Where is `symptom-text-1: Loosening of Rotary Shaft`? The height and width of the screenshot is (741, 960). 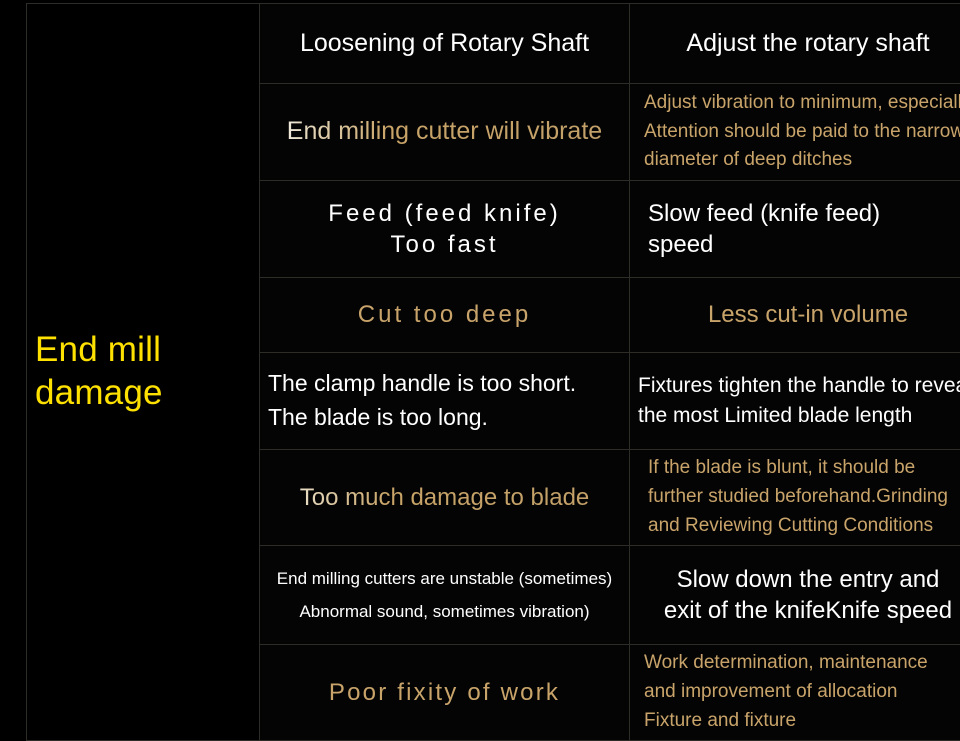
symptom-text-1: Loosening of Rotary Shaft is located at coordinates (444, 44).